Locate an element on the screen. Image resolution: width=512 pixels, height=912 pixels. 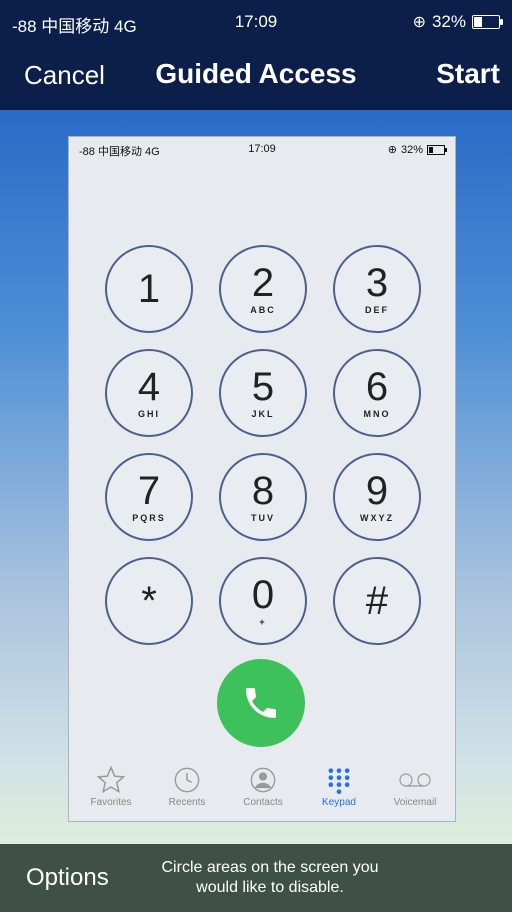
options-button: Options is located at coordinates (67, 878).